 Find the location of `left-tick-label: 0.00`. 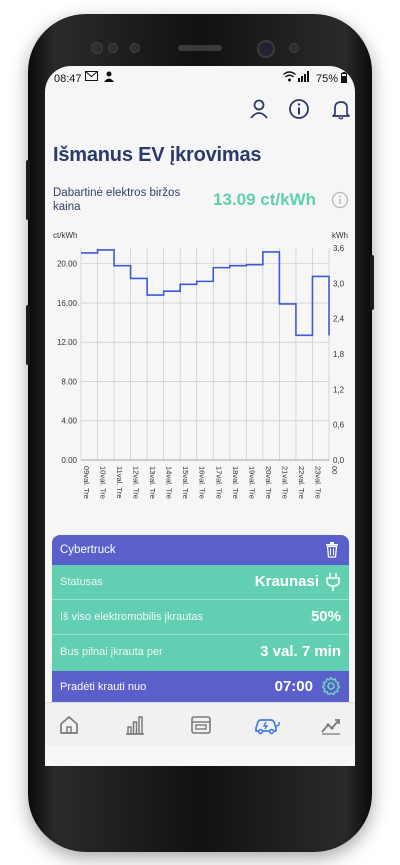

left-tick-label: 0.00 is located at coordinates (69, 460).